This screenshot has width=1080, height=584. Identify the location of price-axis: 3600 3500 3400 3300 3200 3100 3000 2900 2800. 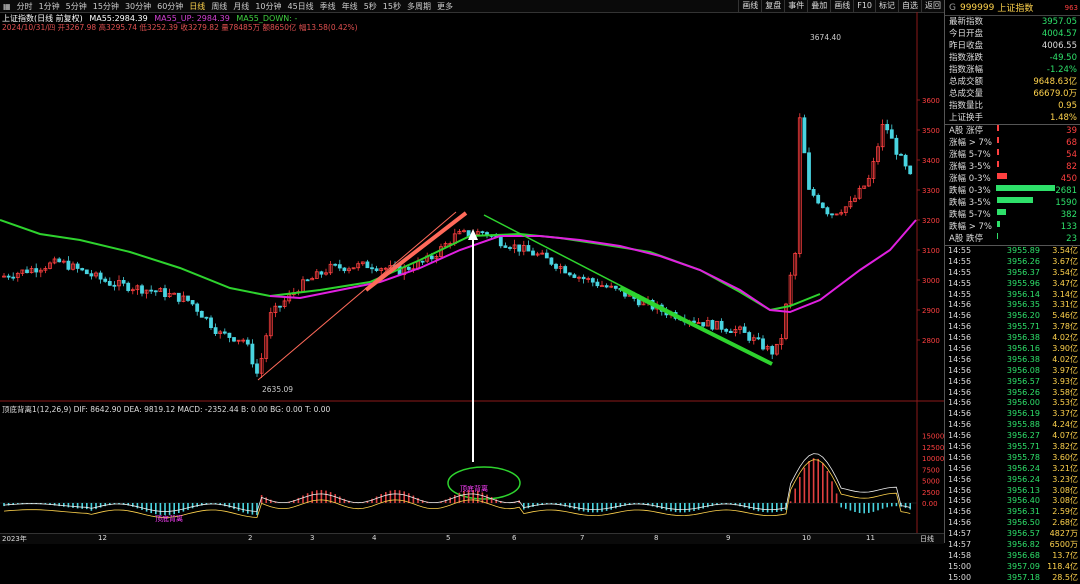
(928, 221).